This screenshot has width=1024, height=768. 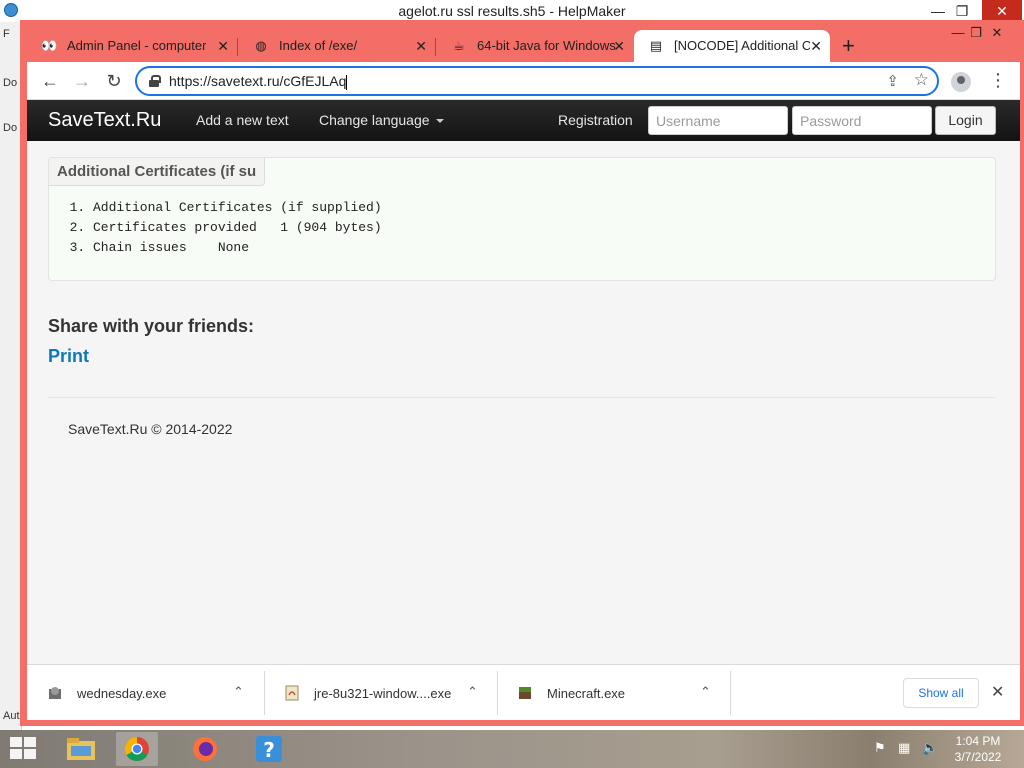 I want to click on tab-nocode-additional: ▤ [NOCODE] Additional Ce ✕, so click(x=732, y=46).